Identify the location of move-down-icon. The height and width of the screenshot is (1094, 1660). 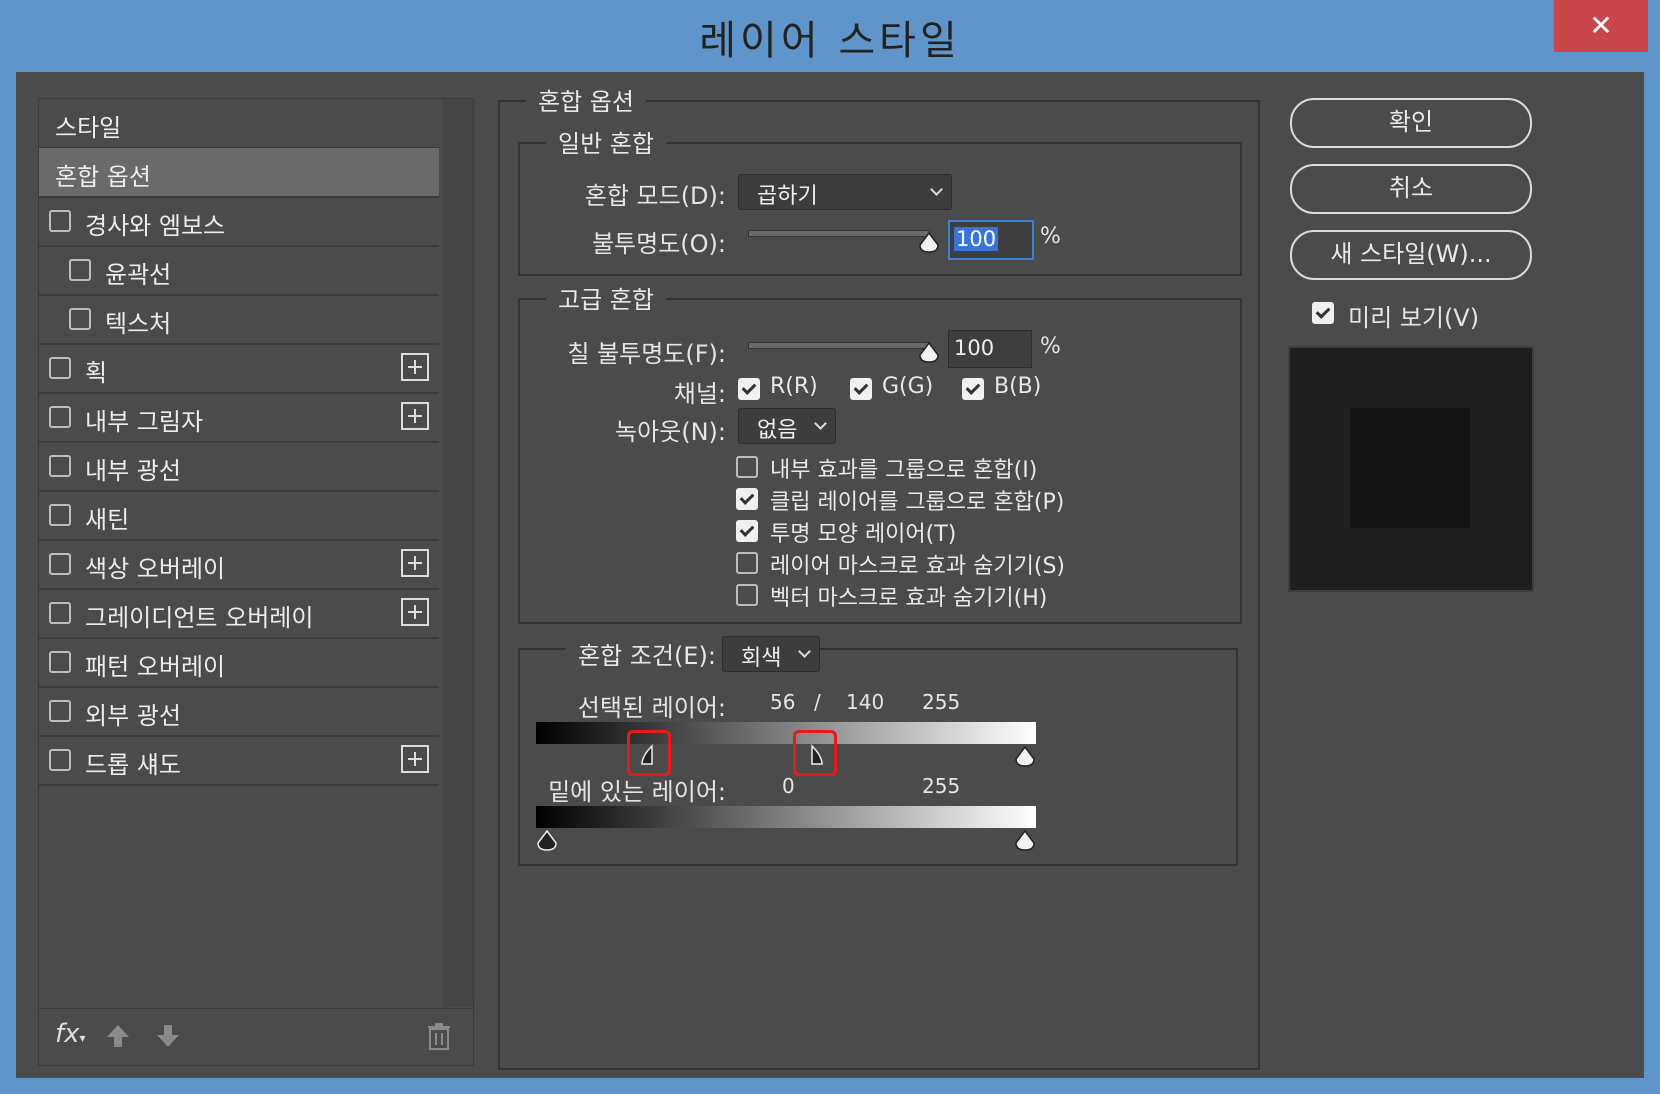
(168, 1036).